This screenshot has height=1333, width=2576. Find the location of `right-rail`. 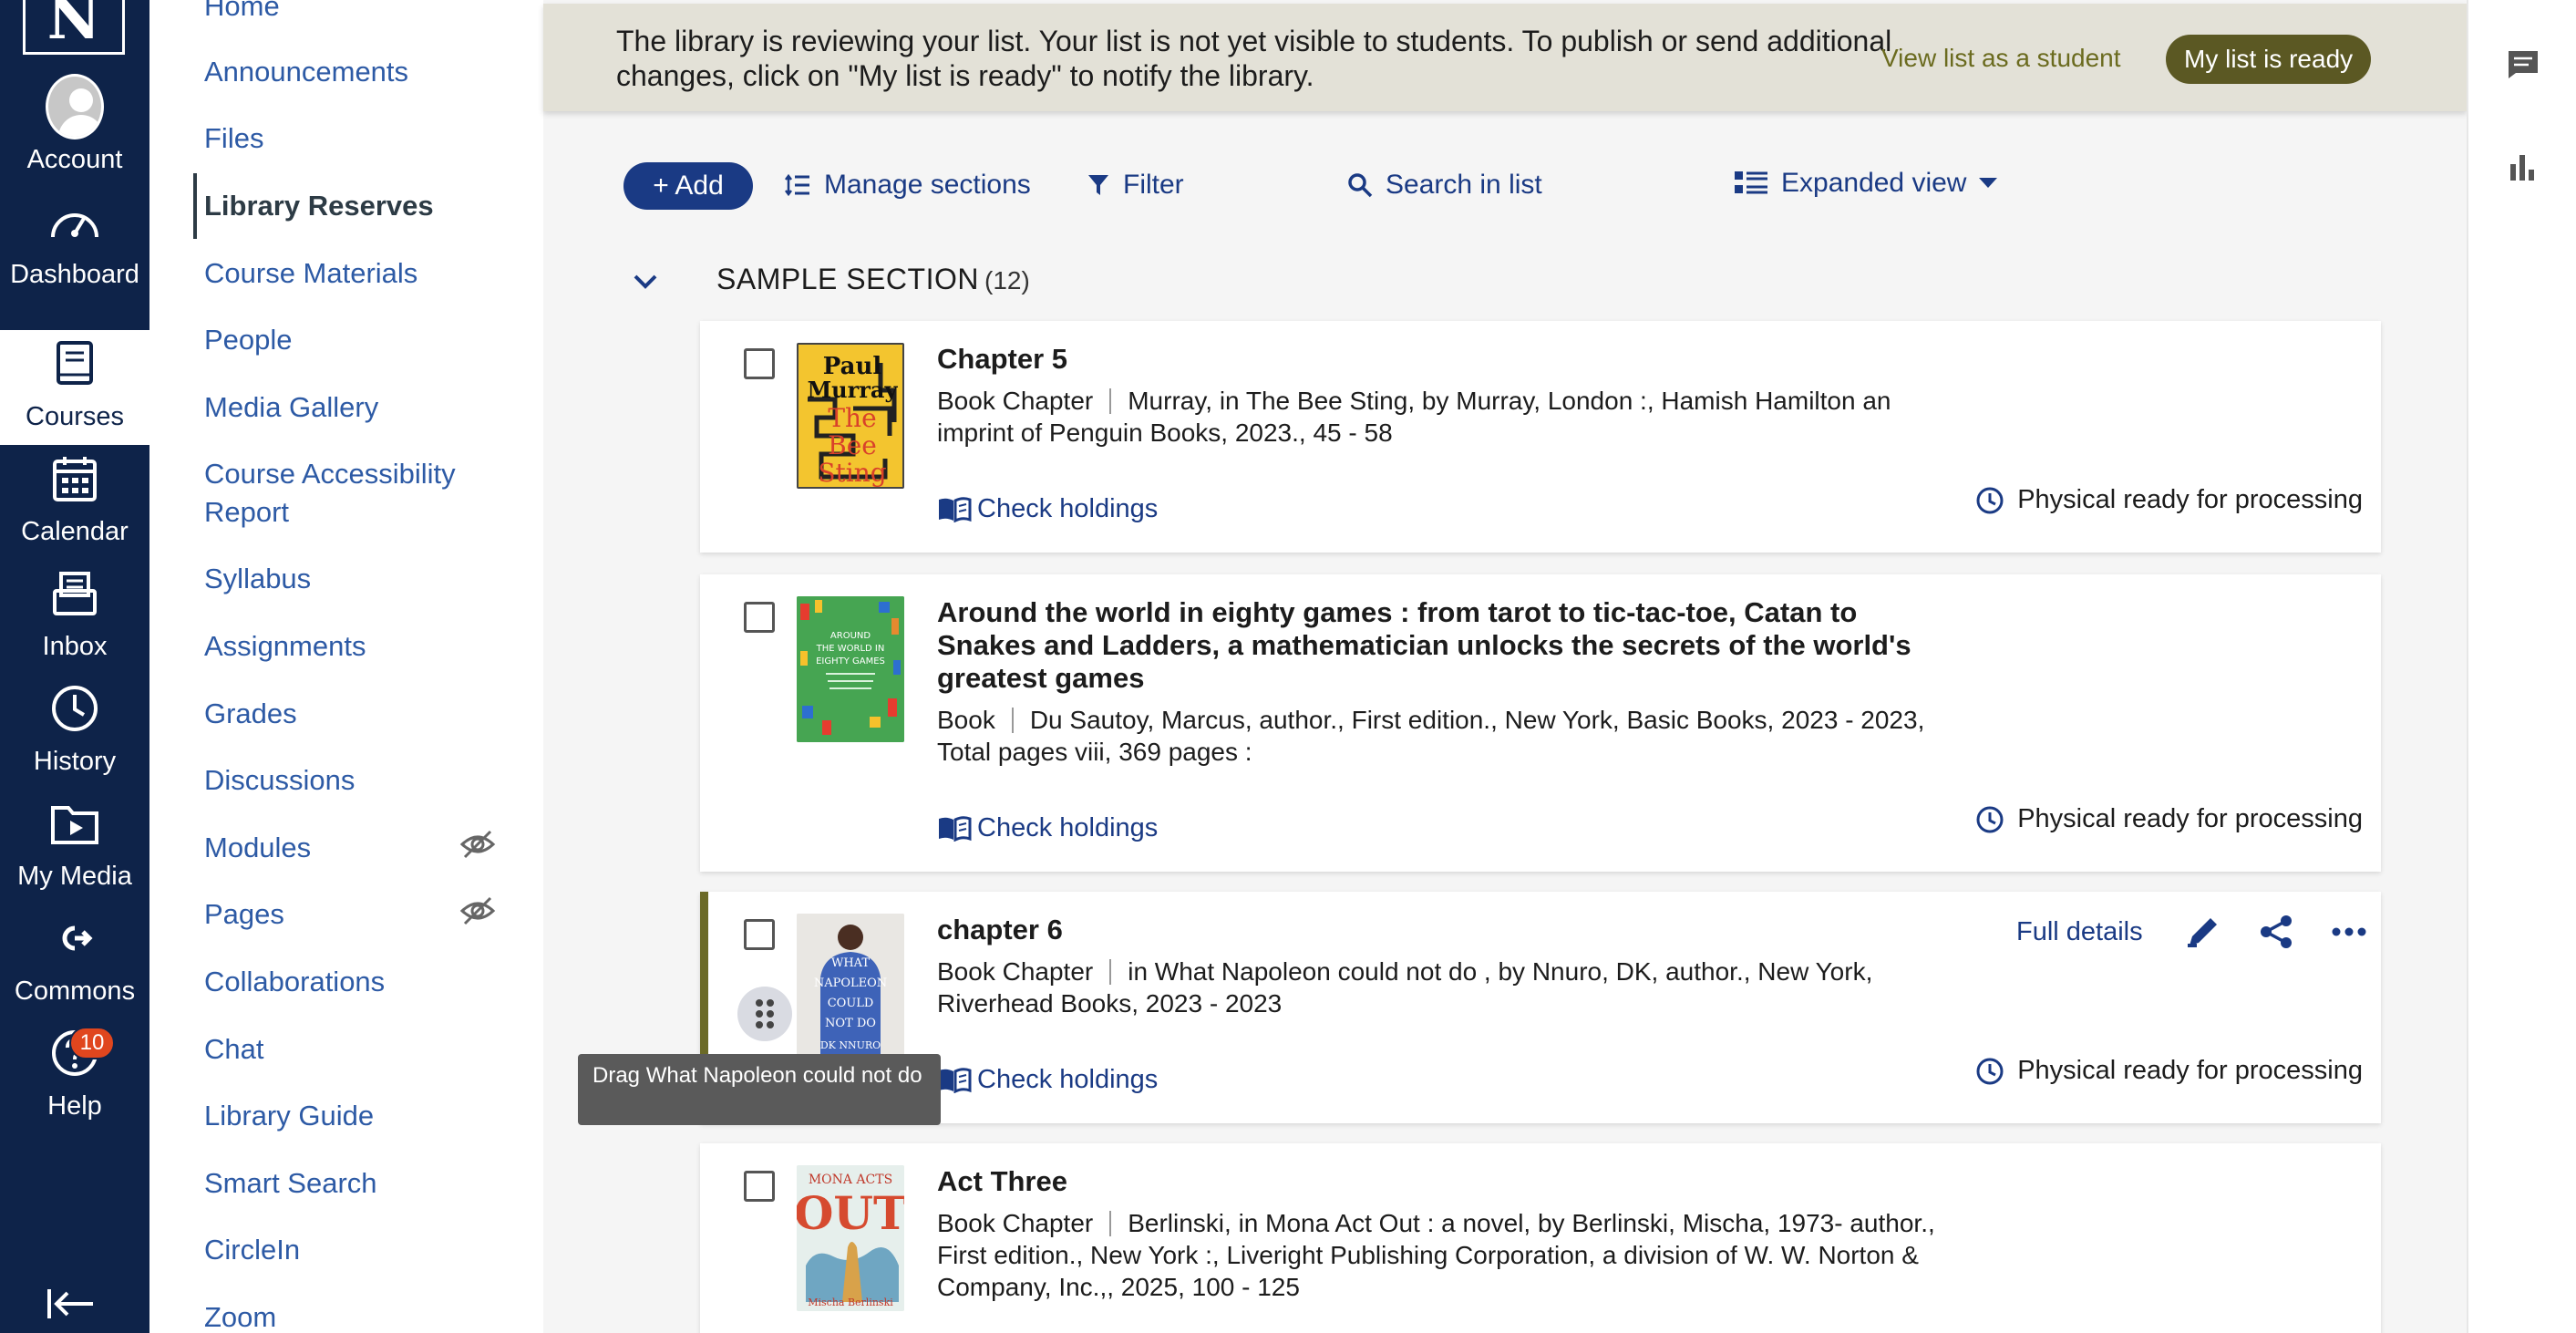

right-rail is located at coordinates (2521, 666).